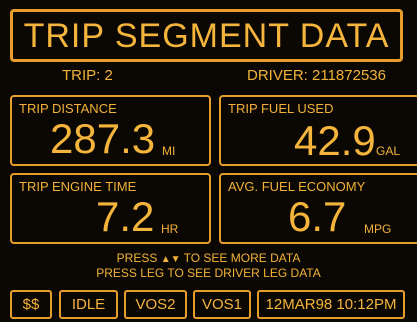 This screenshot has height=322, width=417. I want to click on arrow-down-icon: ▼, so click(175, 259).